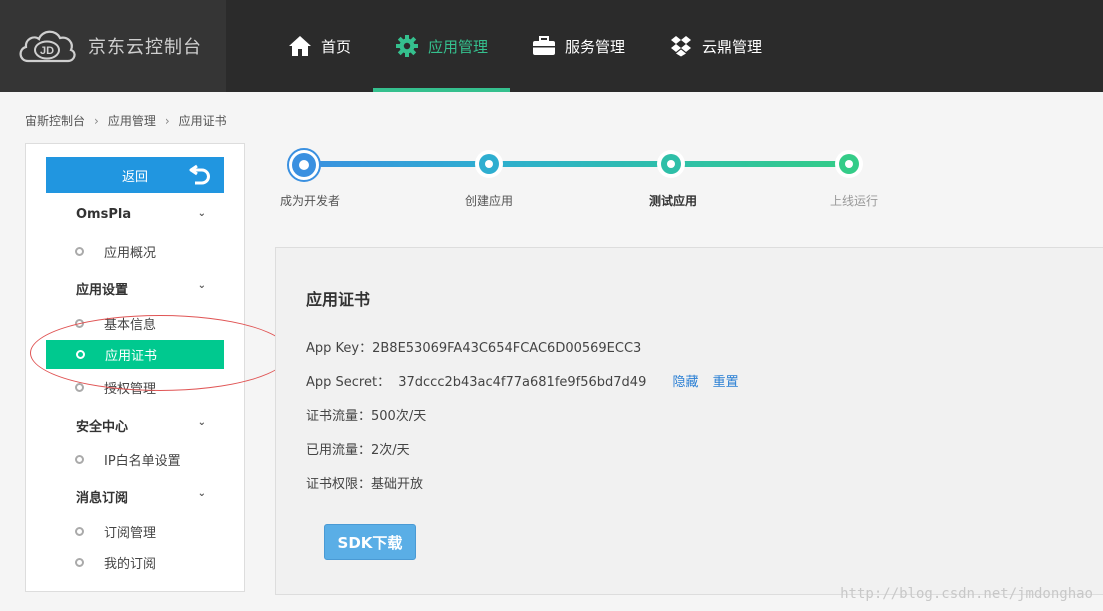  I want to click on sidebar-group-app-settings: 应用设置 ⌄, so click(141, 288).